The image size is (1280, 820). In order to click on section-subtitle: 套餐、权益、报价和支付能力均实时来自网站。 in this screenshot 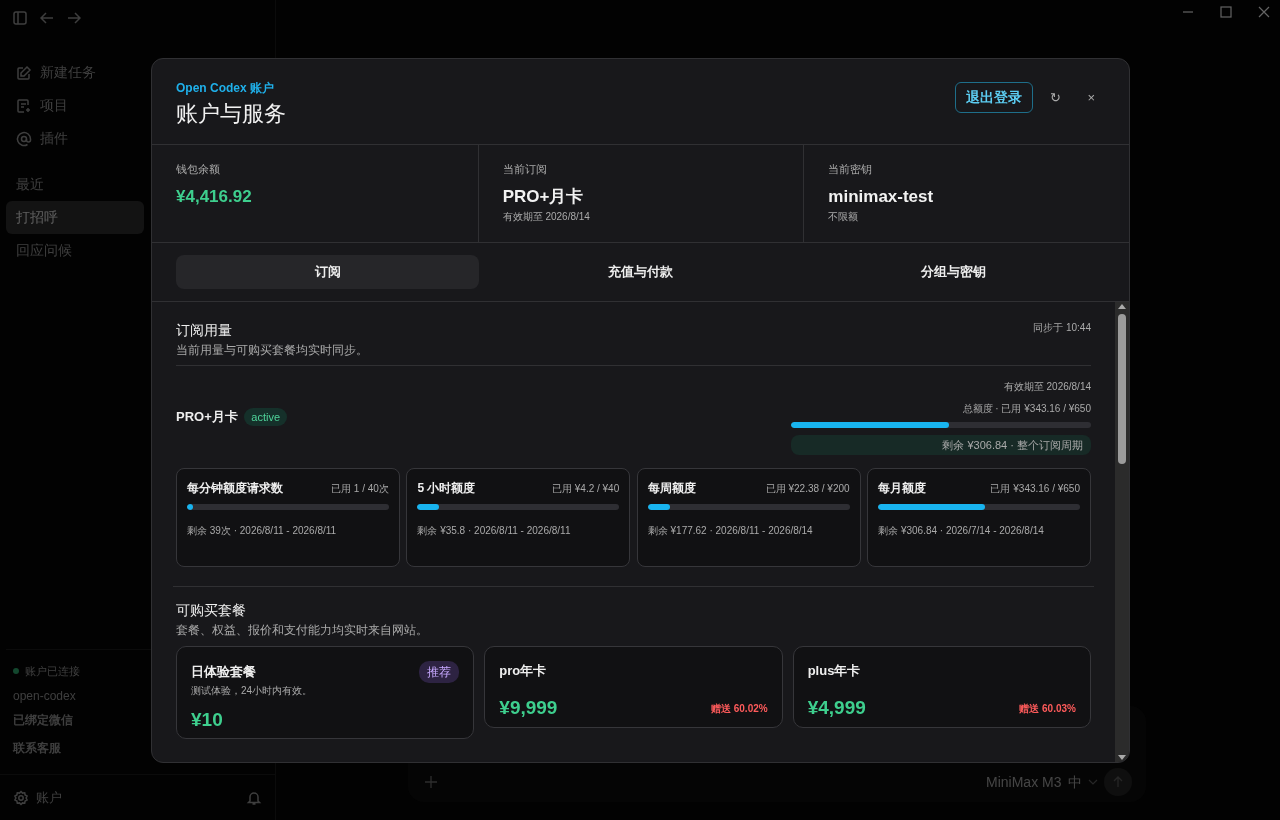, I will do `click(302, 630)`.